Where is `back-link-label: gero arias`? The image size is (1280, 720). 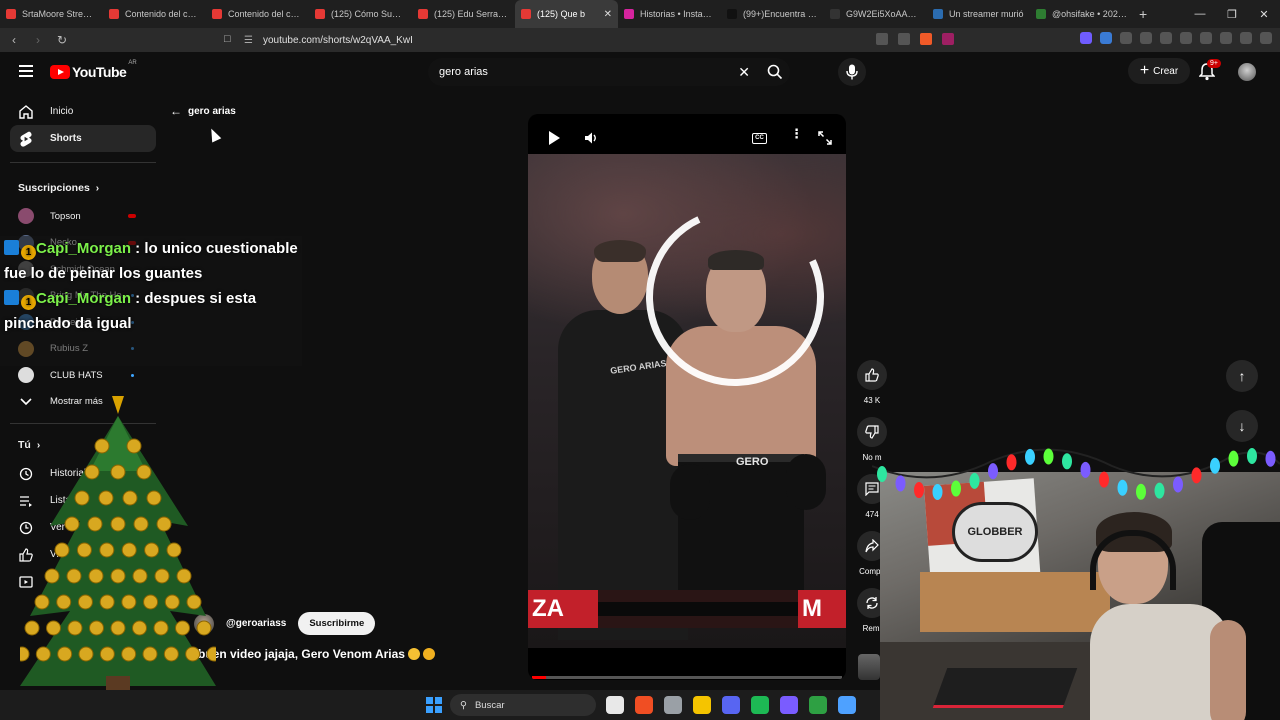 back-link-label: gero arias is located at coordinates (212, 111).